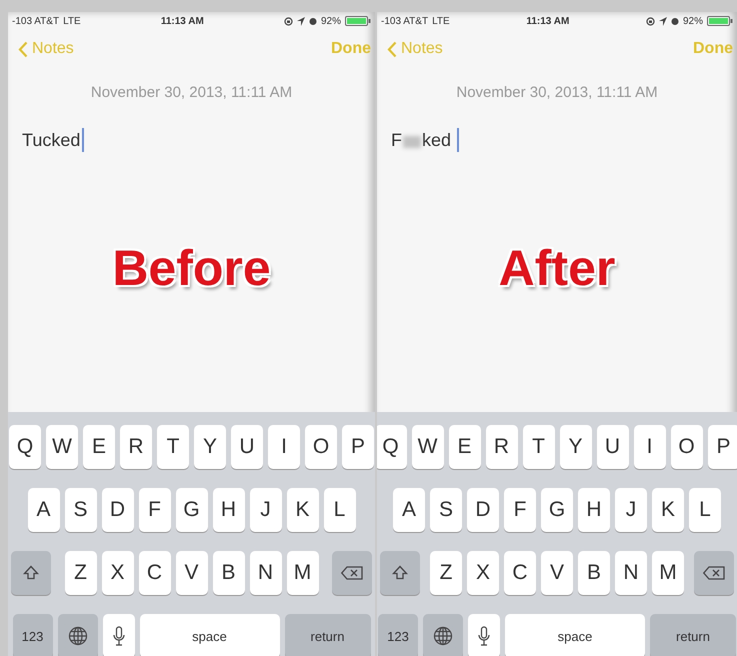  I want to click on note-text: F, so click(396, 140).